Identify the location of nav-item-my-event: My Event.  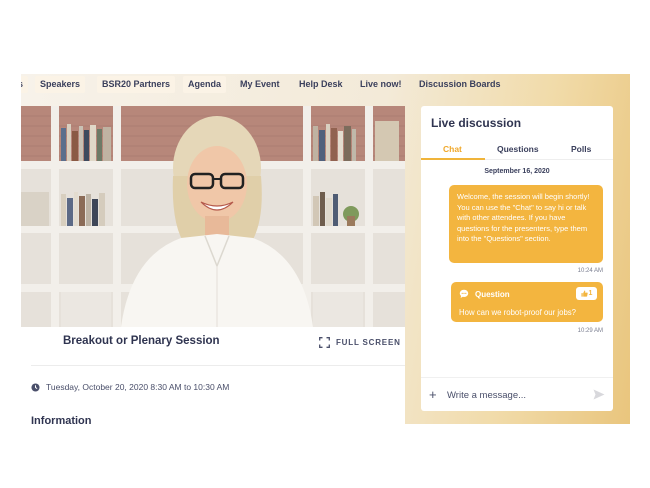
(260, 84).